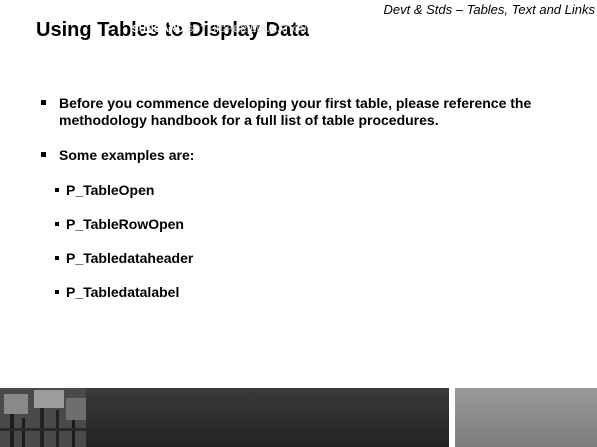 Image resolution: width=597 pixels, height=447 pixels. Describe the element at coordinates (308, 190) in the screenshot. I see `sub-bullet-item: P_TableOpen` at that location.